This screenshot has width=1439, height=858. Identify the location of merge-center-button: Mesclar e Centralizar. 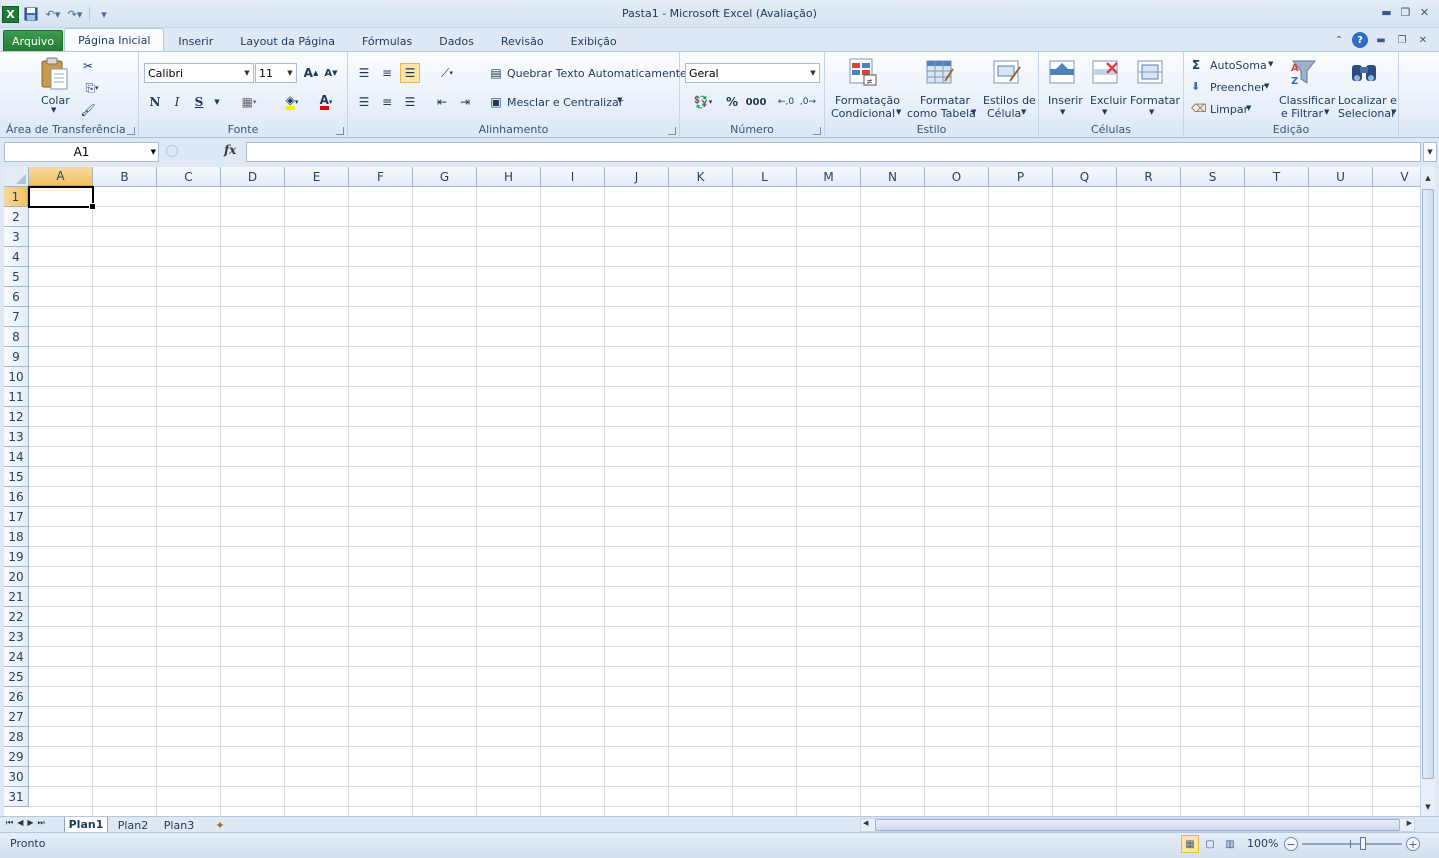
(565, 102).